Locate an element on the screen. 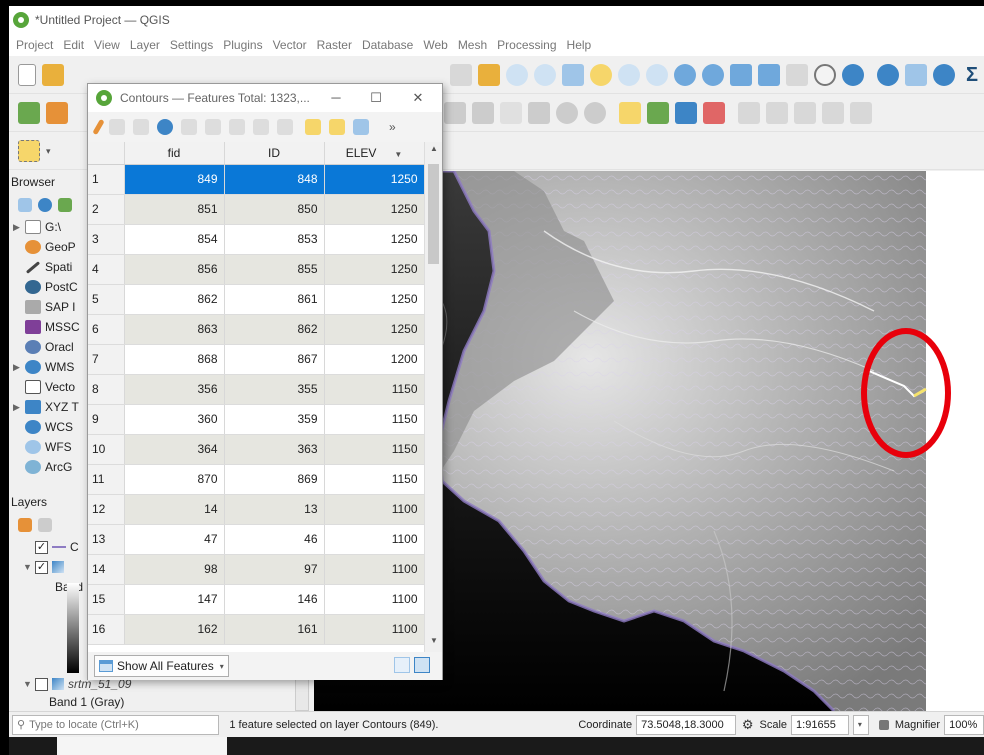  pan-map-icon is located at coordinates (461, 74).